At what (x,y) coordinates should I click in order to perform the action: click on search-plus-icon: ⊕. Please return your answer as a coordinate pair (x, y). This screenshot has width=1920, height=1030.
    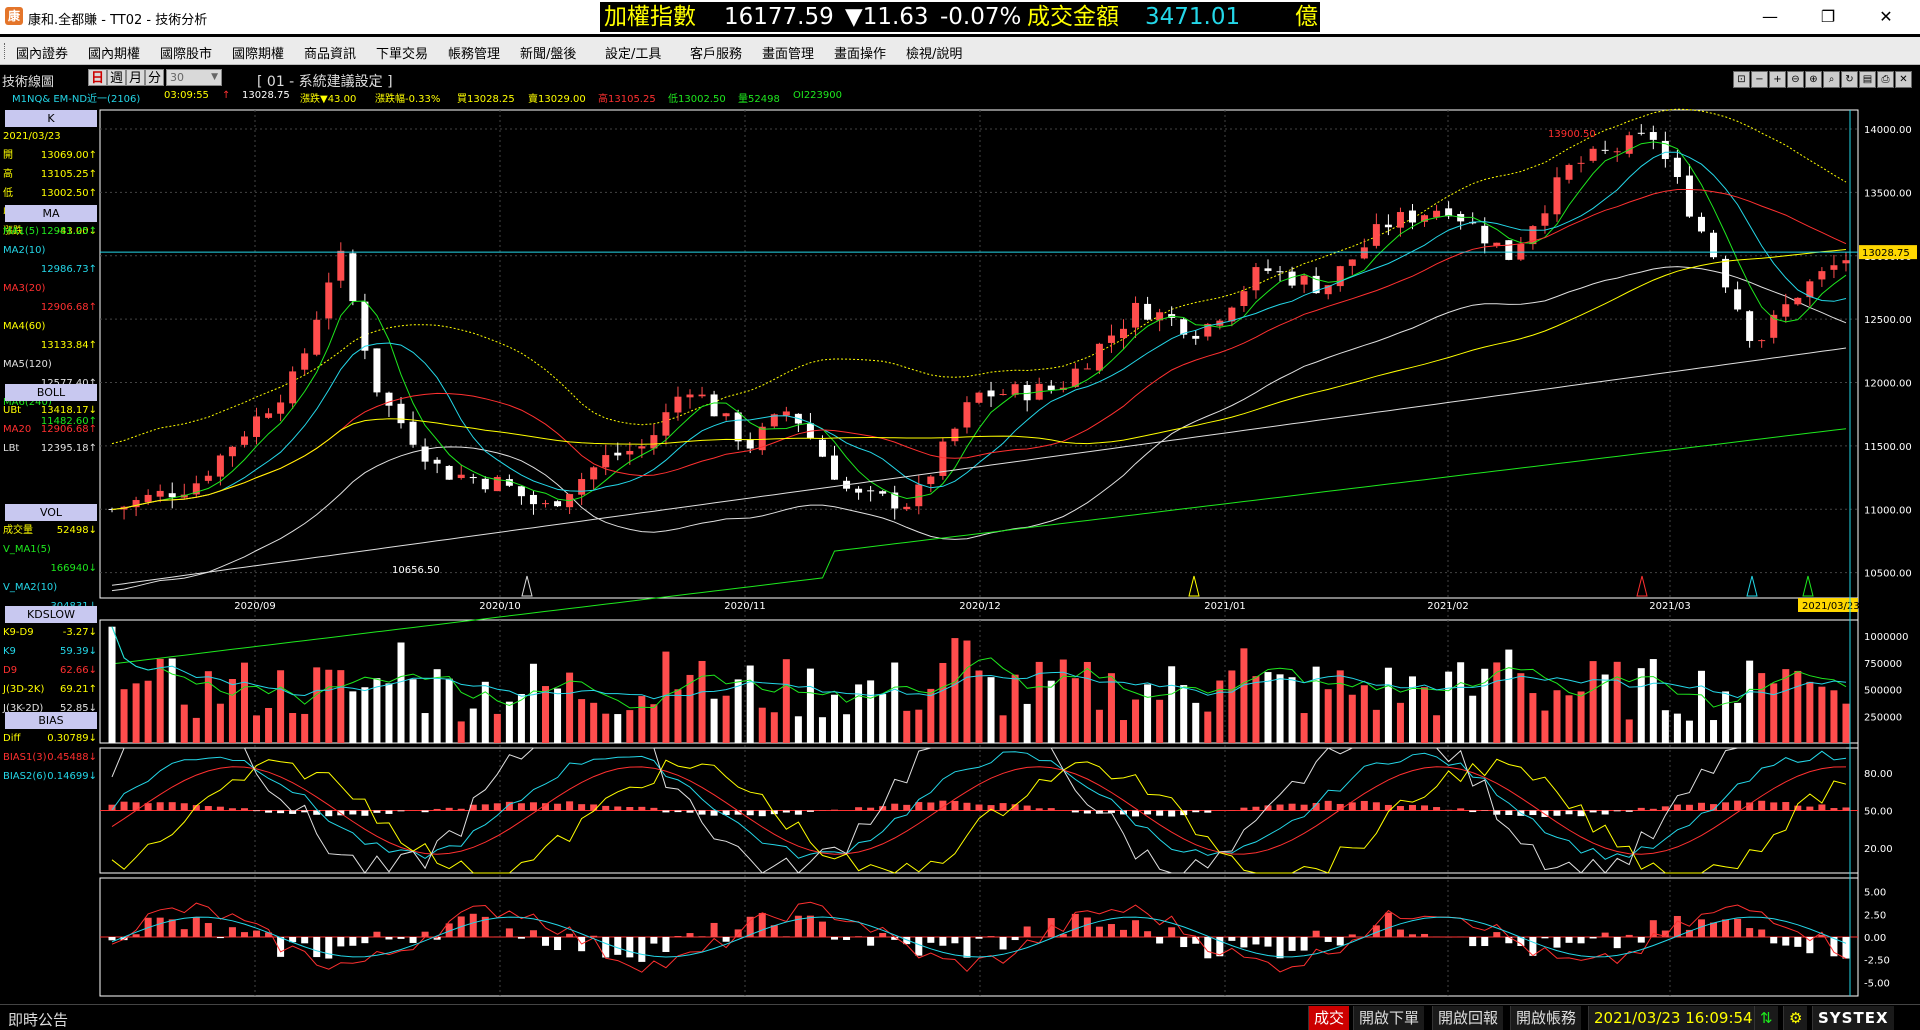
    Looking at the image, I should click on (1813, 79).